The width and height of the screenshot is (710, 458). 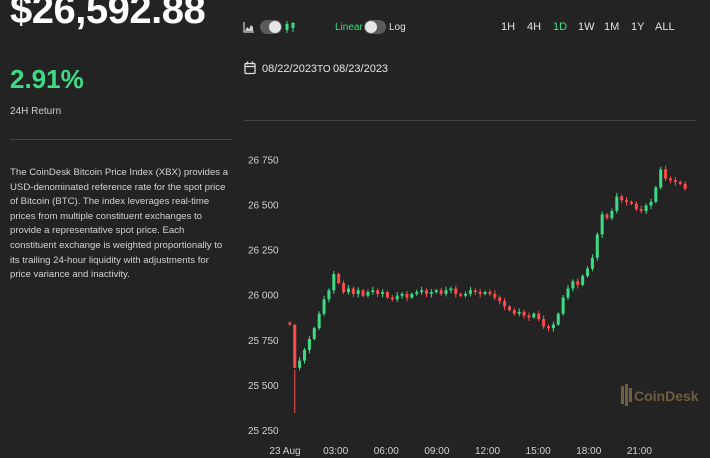 I want to click on range-1w: 1W, so click(x=586, y=27).